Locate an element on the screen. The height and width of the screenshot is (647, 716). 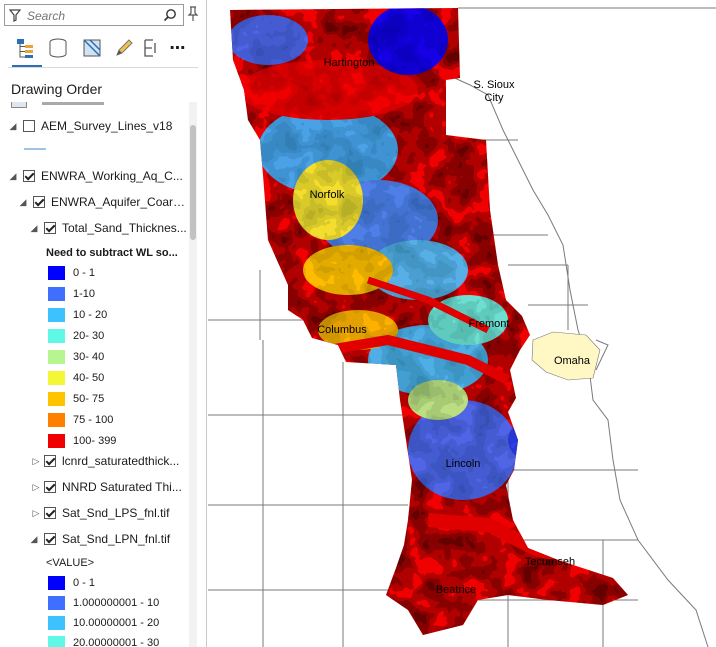
list-by-editing-icon is located at coordinates (124, 48).